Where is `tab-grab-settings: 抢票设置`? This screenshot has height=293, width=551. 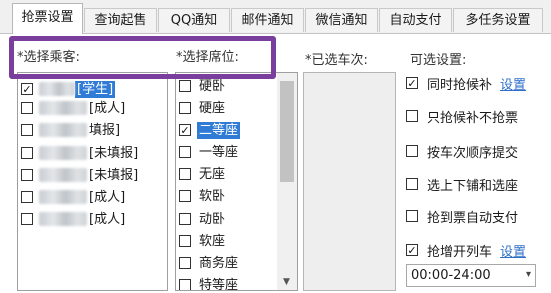 tab-grab-settings: 抢票设置 is located at coordinates (47, 18).